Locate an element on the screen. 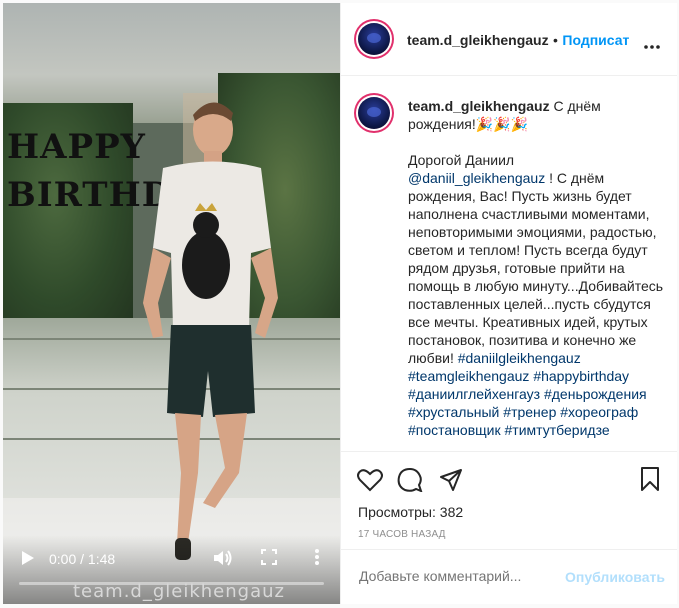 Image resolution: width=679 pixels, height=608 pixels. hashtag-link: #teamgleikhengauz is located at coordinates (468, 376).